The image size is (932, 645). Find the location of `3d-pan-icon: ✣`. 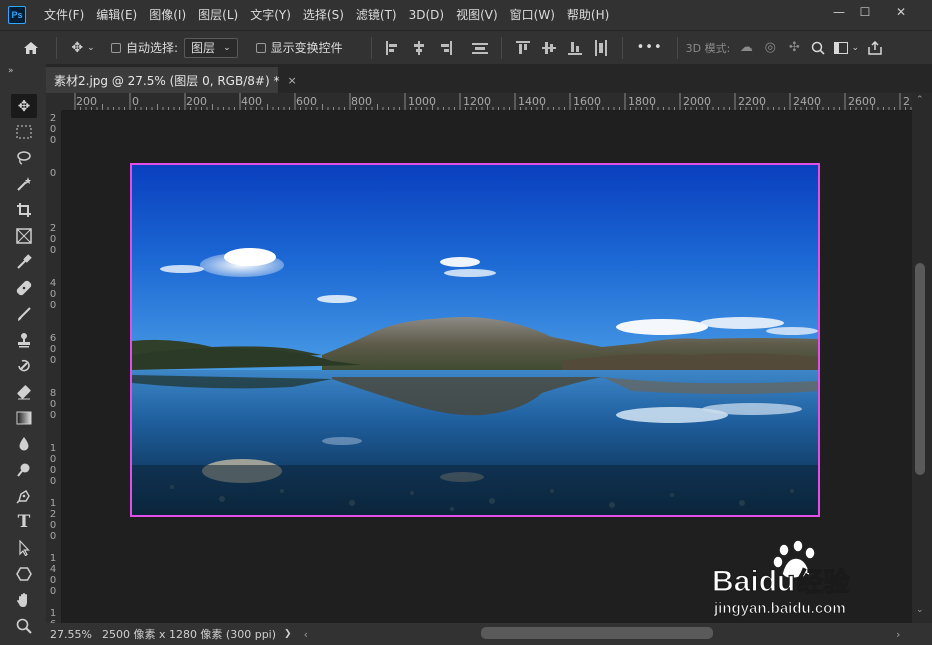

3d-pan-icon: ✣ is located at coordinates (794, 48).